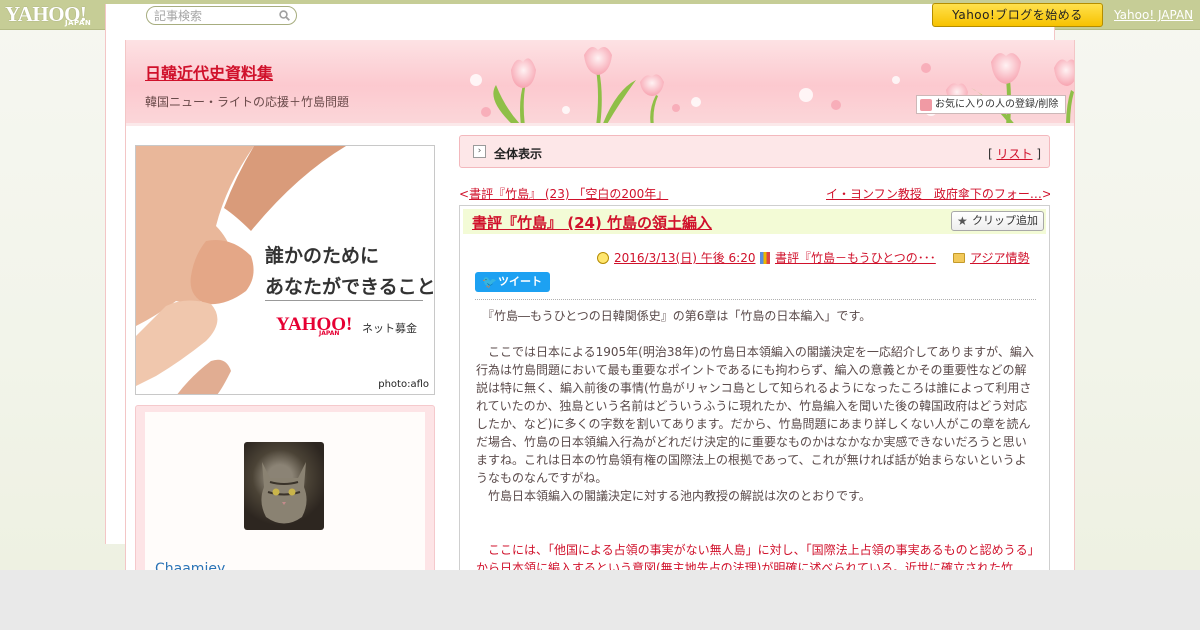 The width and height of the screenshot is (1200, 630). I want to click on avatar, so click(284, 486).